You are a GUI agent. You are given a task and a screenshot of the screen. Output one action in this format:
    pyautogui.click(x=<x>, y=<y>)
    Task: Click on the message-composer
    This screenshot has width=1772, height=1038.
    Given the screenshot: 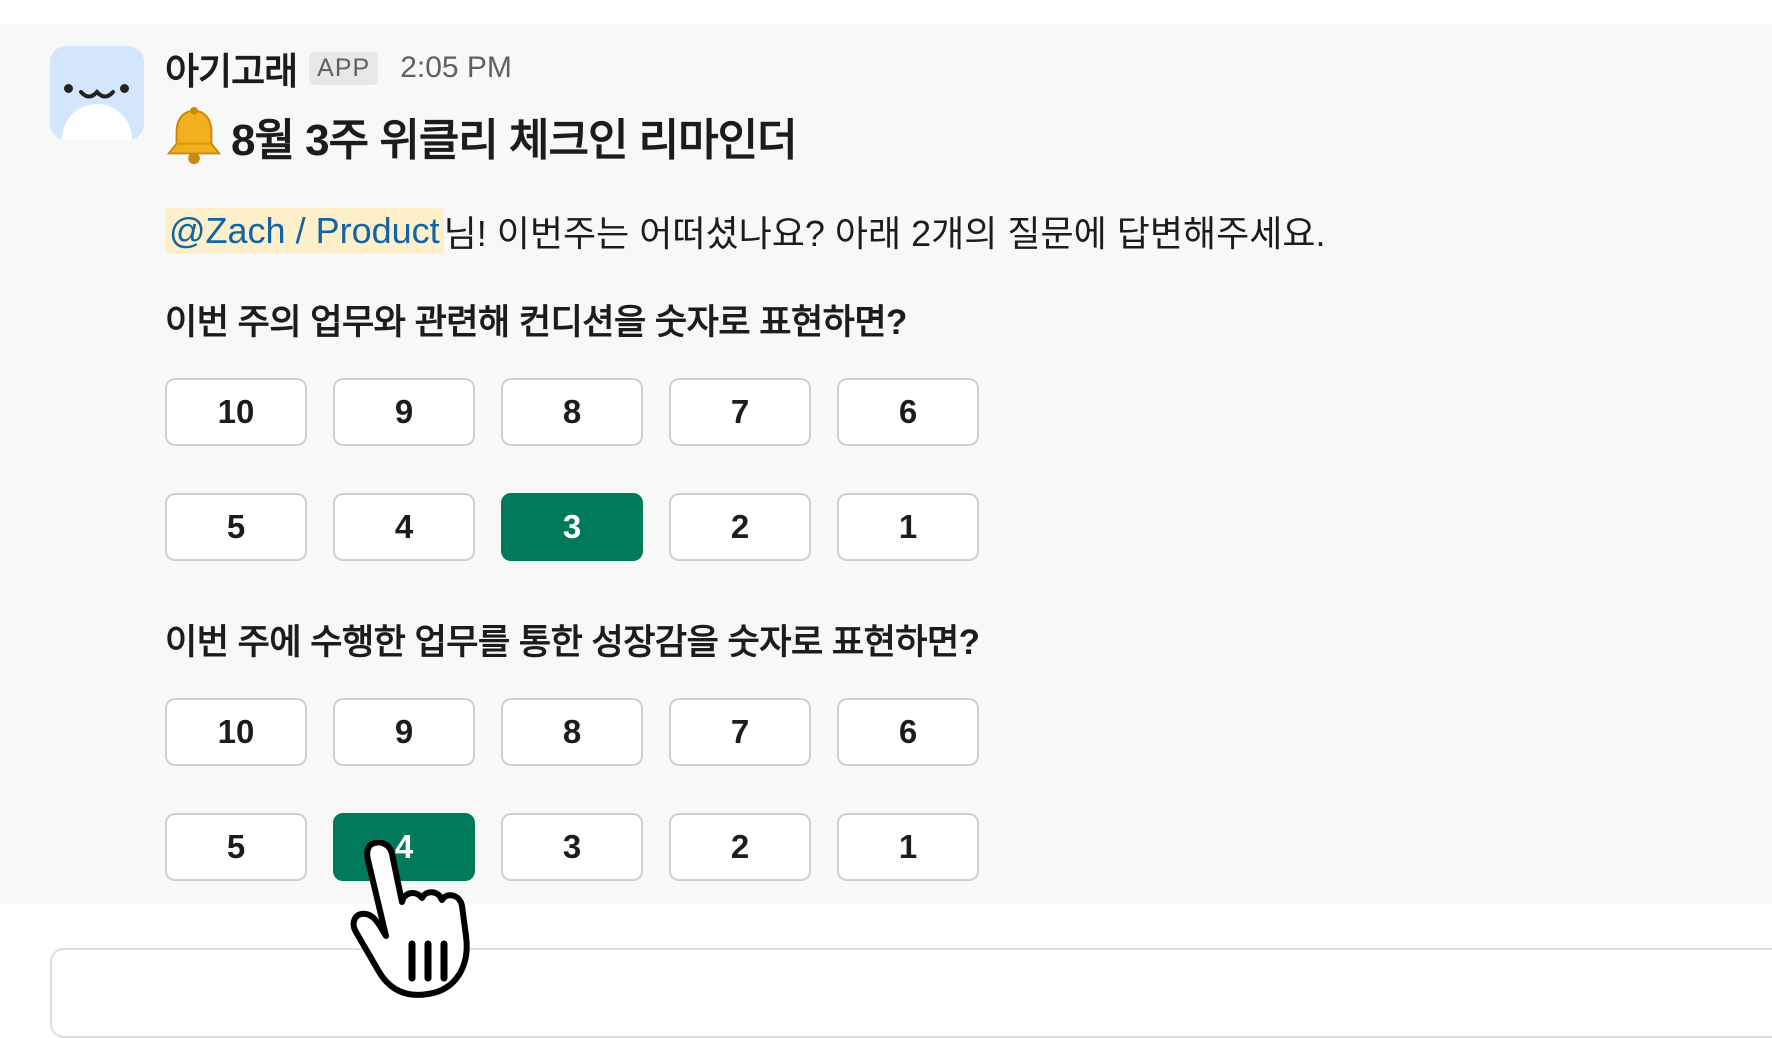 What is the action you would take?
    pyautogui.click(x=911, y=993)
    